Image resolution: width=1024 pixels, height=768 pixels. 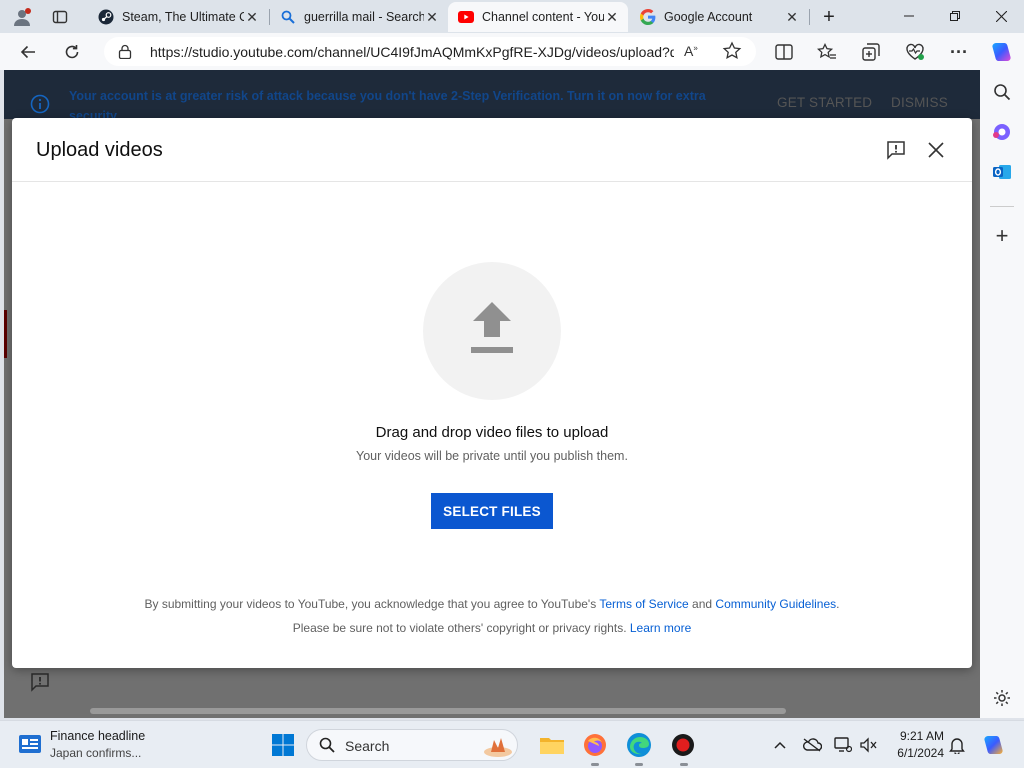 I want to click on tab-title: guerrilla mail - Search, so click(x=364, y=17).